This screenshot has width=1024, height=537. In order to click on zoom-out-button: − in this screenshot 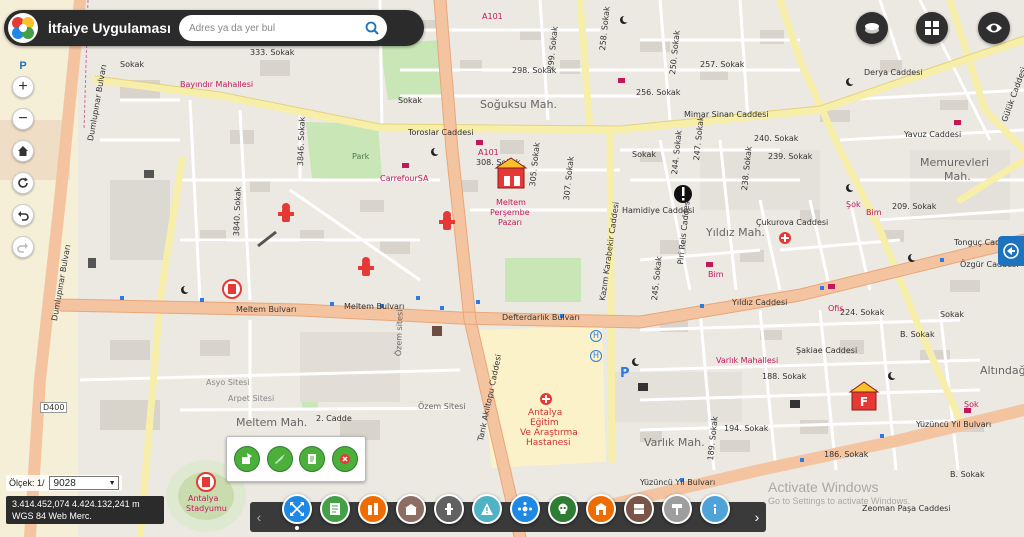, I will do `click(23, 119)`.